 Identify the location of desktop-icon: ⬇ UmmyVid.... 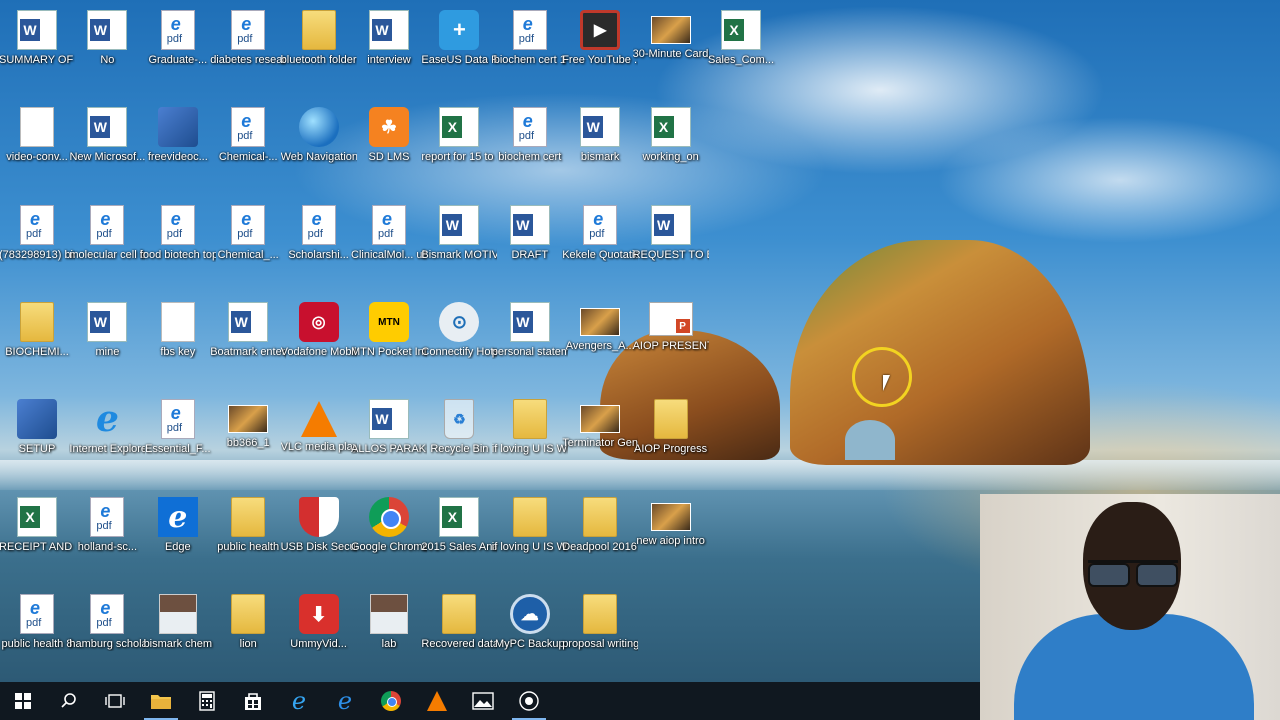
(319, 633).